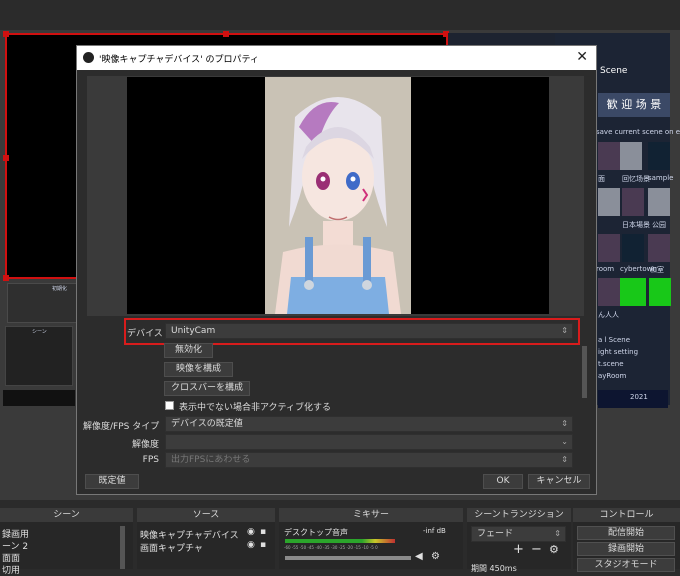  I want to click on mini-label: シーン, so click(39, 332).